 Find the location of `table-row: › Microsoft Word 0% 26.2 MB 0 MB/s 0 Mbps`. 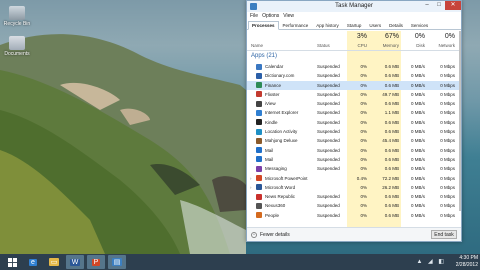

table-row: › Microsoft Word 0% 26.2 MB 0 MB/s 0 Mbps is located at coordinates (354, 187).